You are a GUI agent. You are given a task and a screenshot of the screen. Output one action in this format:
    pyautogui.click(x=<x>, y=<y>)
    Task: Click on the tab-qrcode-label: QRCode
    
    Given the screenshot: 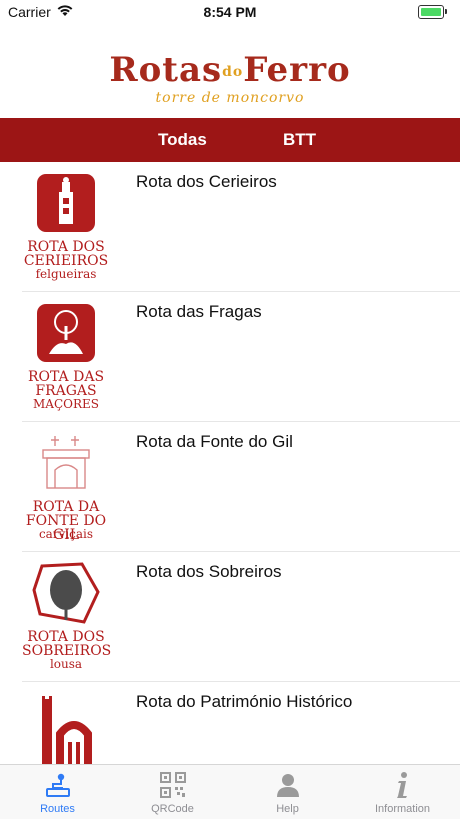 What is the action you would take?
    pyautogui.click(x=172, y=809)
    